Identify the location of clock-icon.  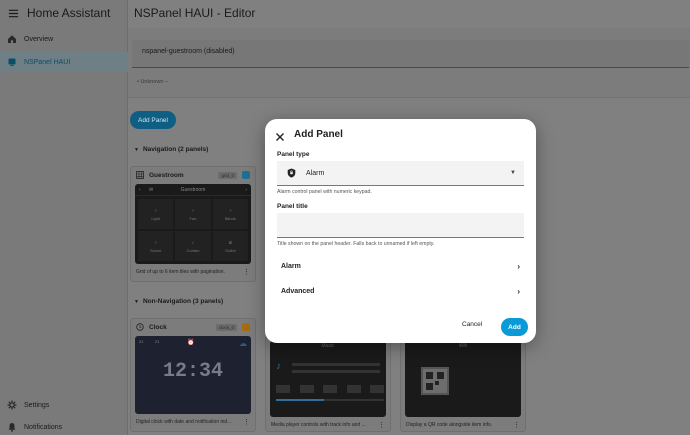
(140, 327).